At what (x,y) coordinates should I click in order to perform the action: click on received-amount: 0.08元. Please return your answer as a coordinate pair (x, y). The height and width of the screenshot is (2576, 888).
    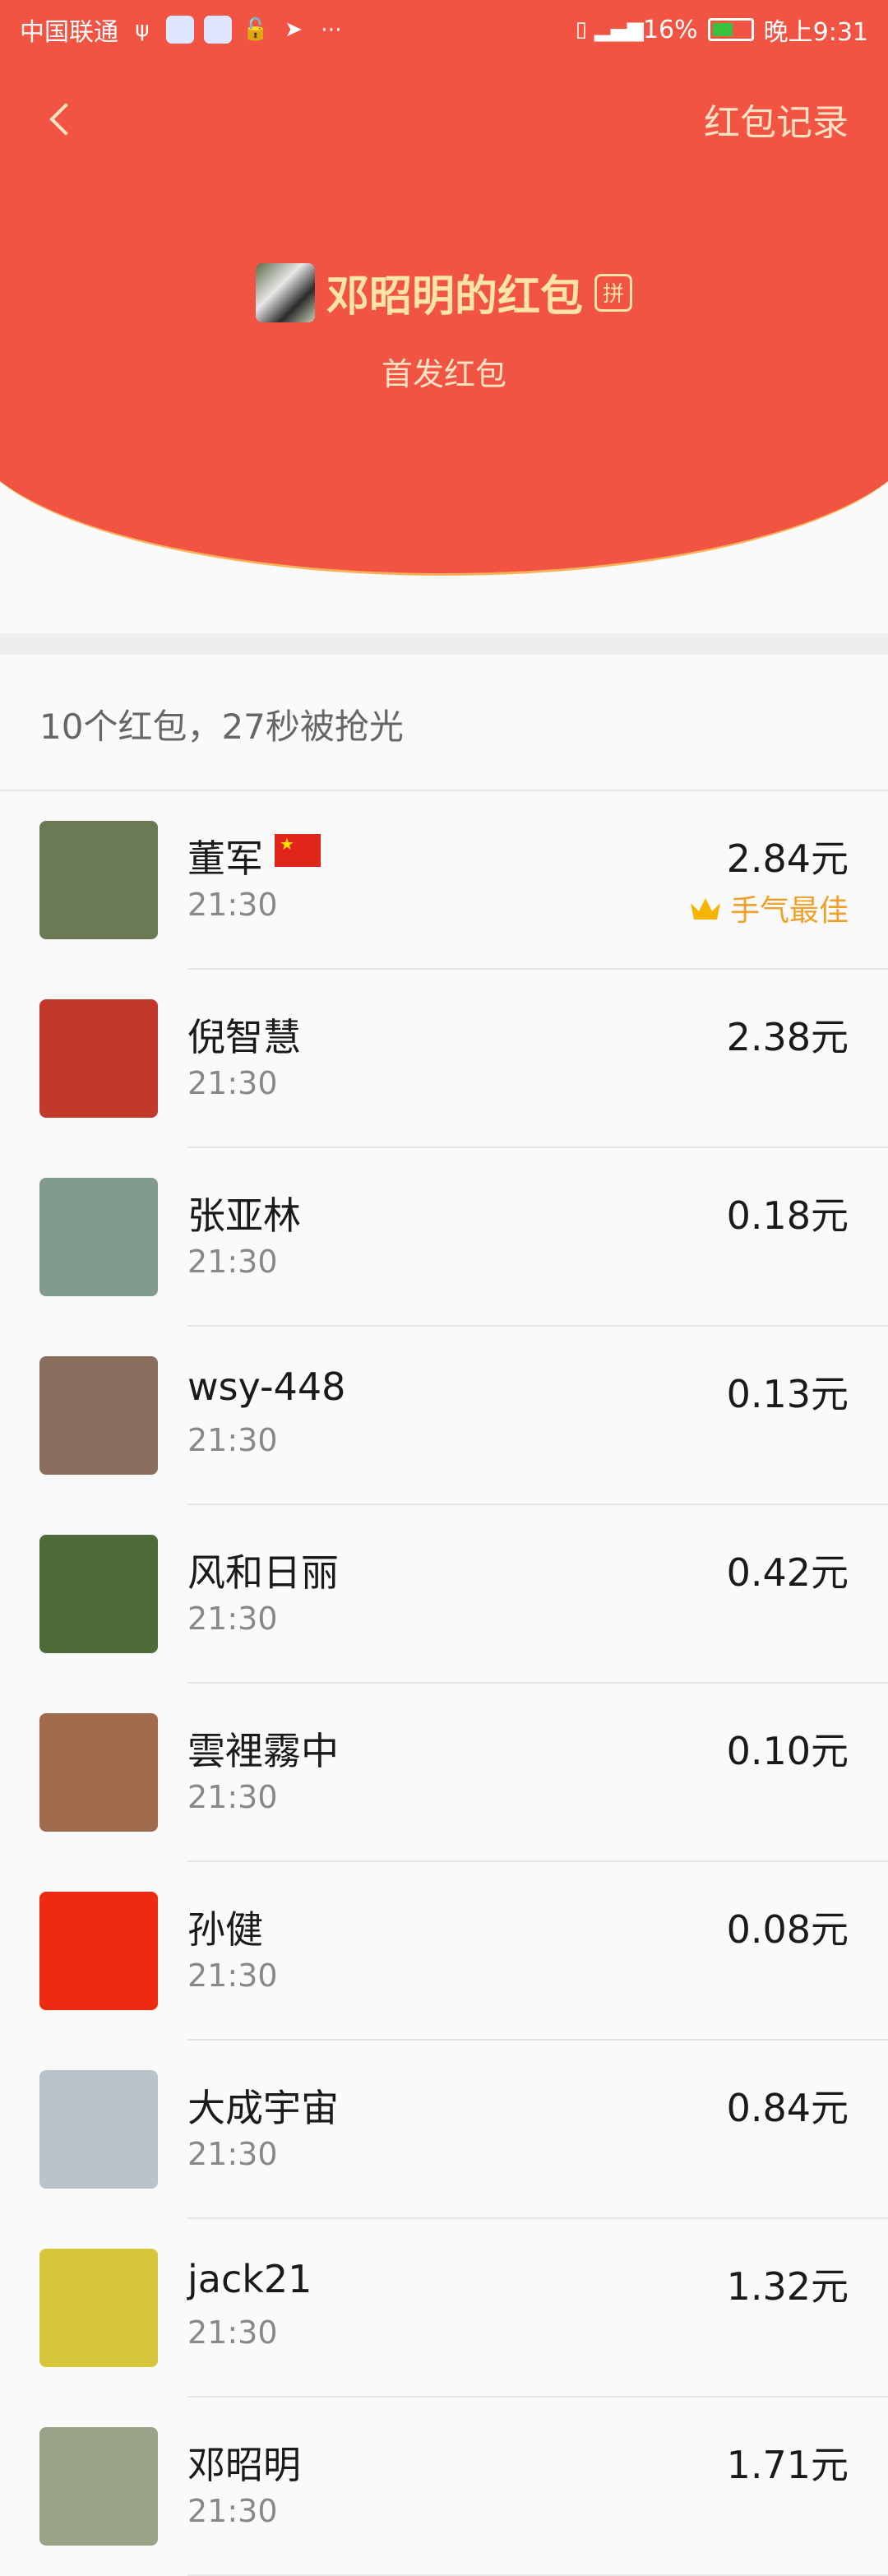
    Looking at the image, I should click on (787, 1929).